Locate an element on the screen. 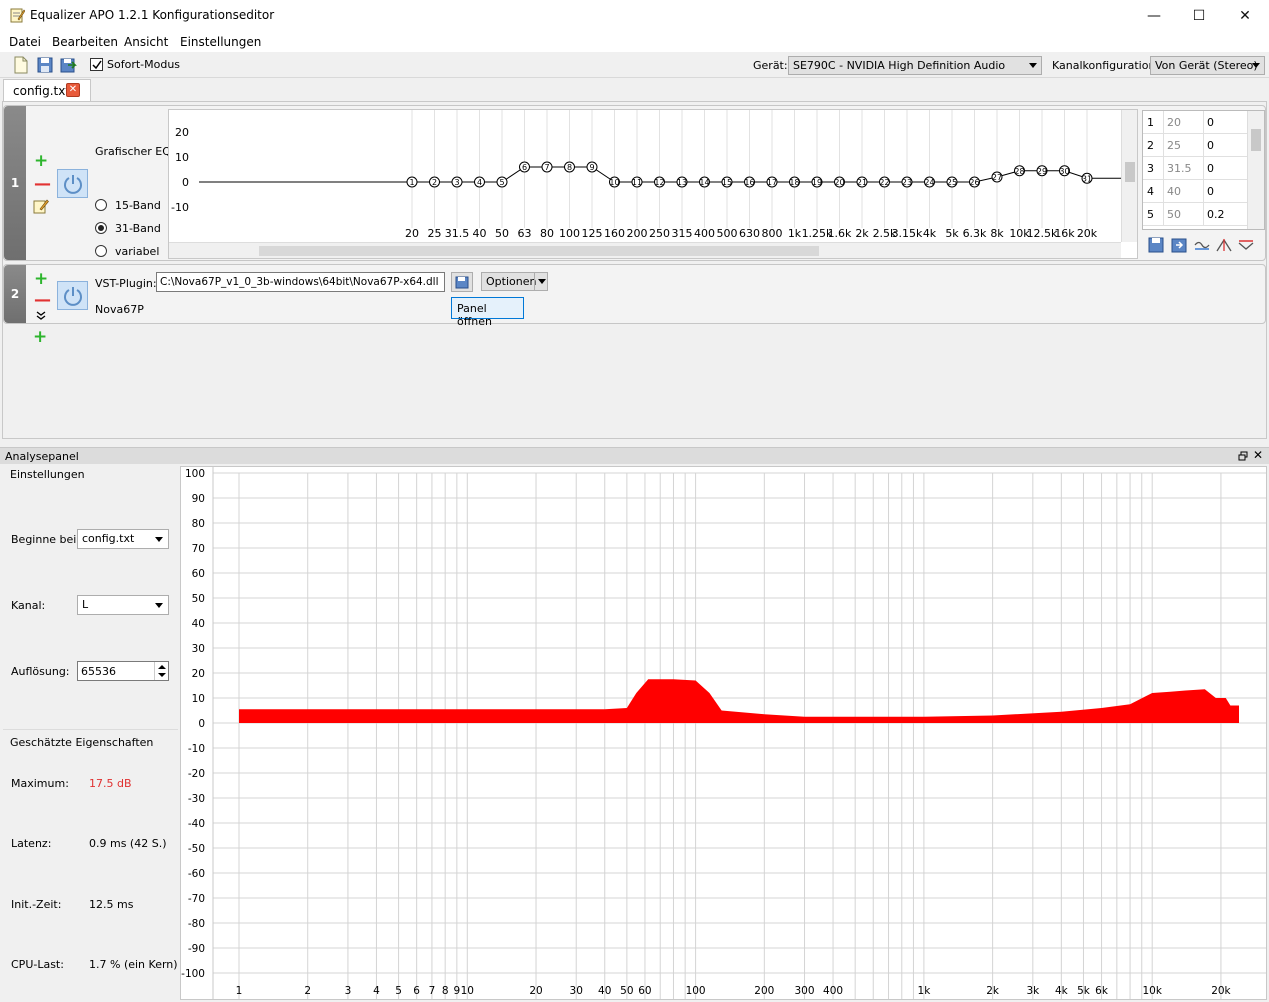  eq-freq-label: 25 is located at coordinates (435, 233).